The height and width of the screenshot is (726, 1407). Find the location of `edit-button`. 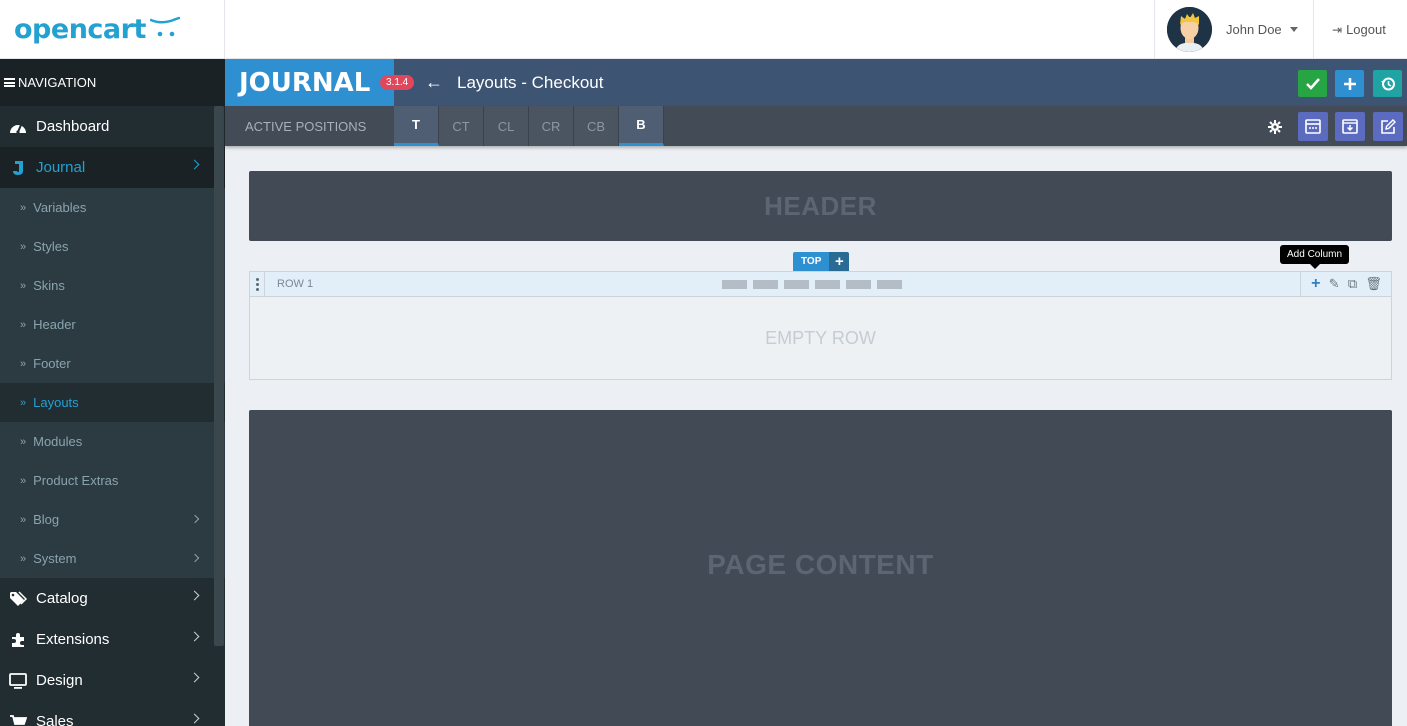

edit-button is located at coordinates (1388, 126).